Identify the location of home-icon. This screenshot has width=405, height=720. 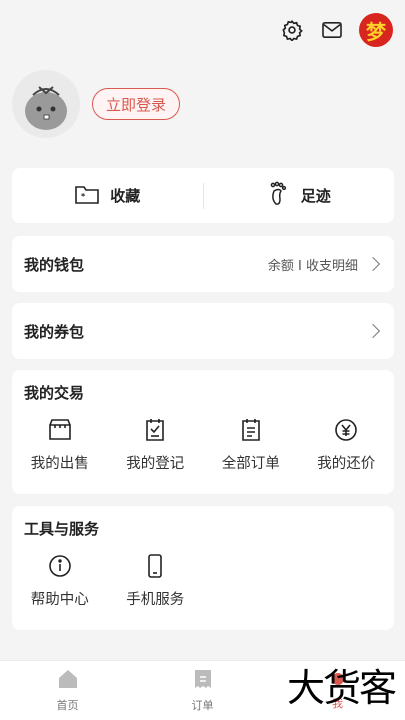
(68, 680).